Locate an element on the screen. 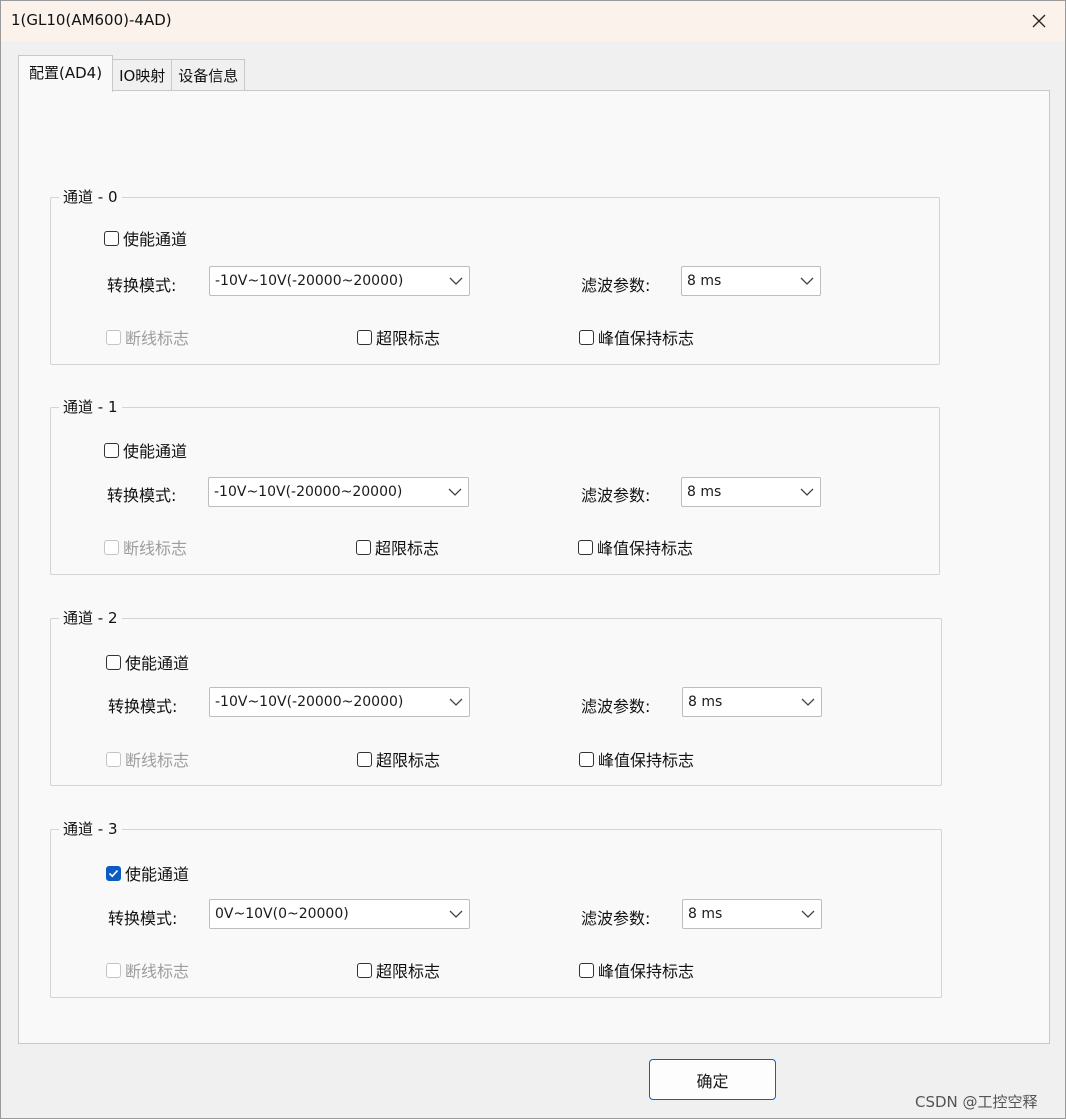 The height and width of the screenshot is (1119, 1066). watermark: CSDN @工控空释 is located at coordinates (976, 1102).